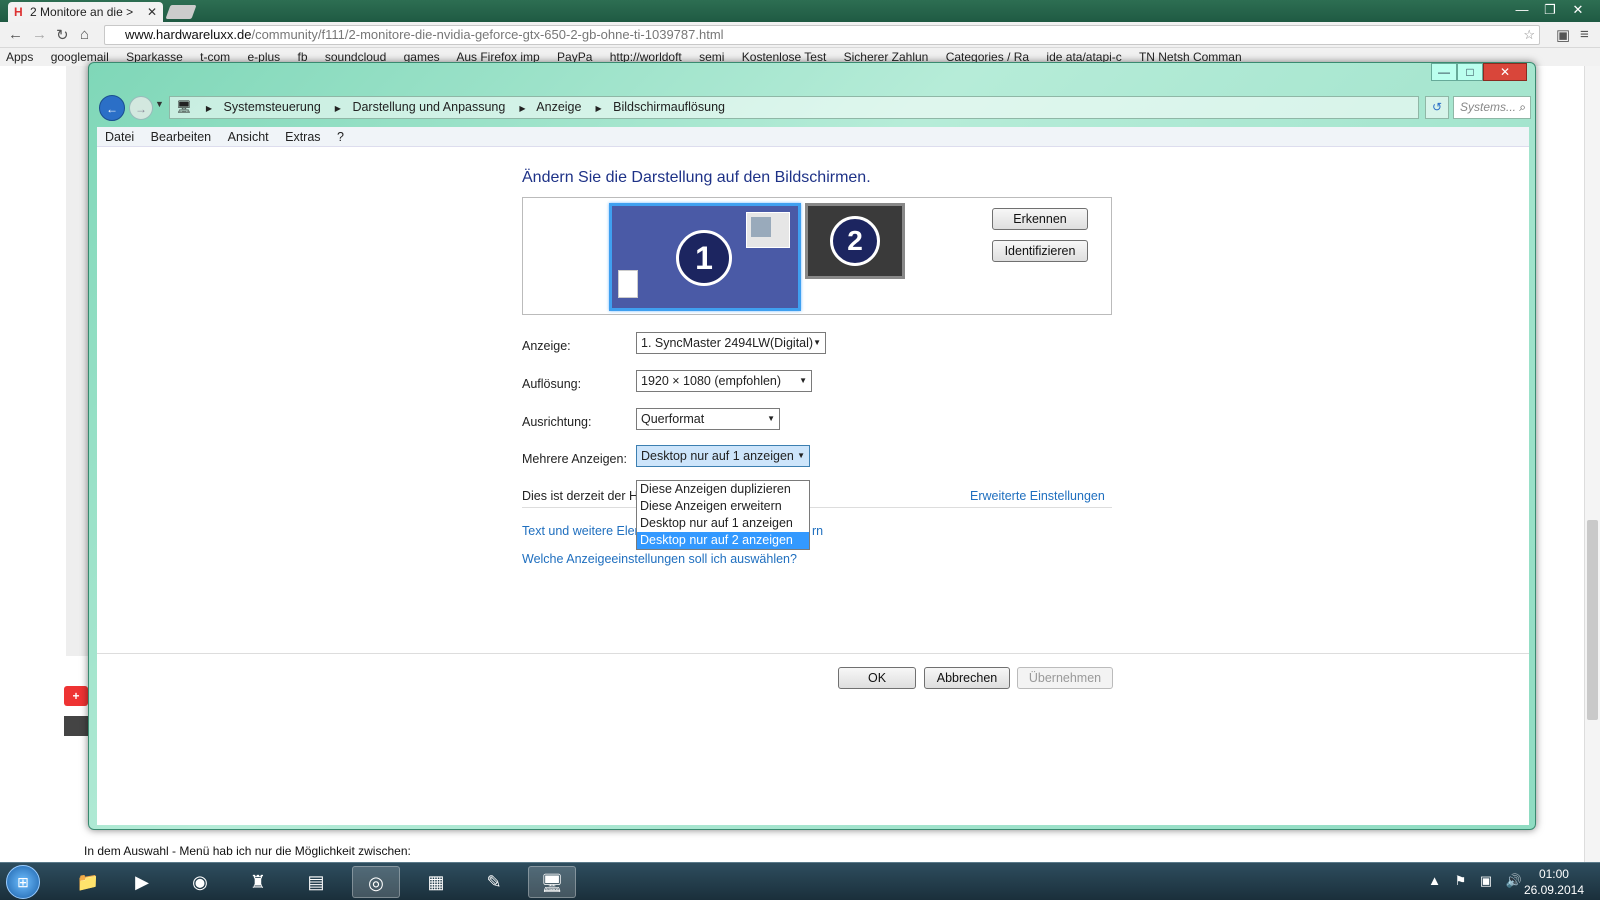  Describe the element at coordinates (1592, 620) in the screenshot. I see `scrollbar-thumb` at that location.